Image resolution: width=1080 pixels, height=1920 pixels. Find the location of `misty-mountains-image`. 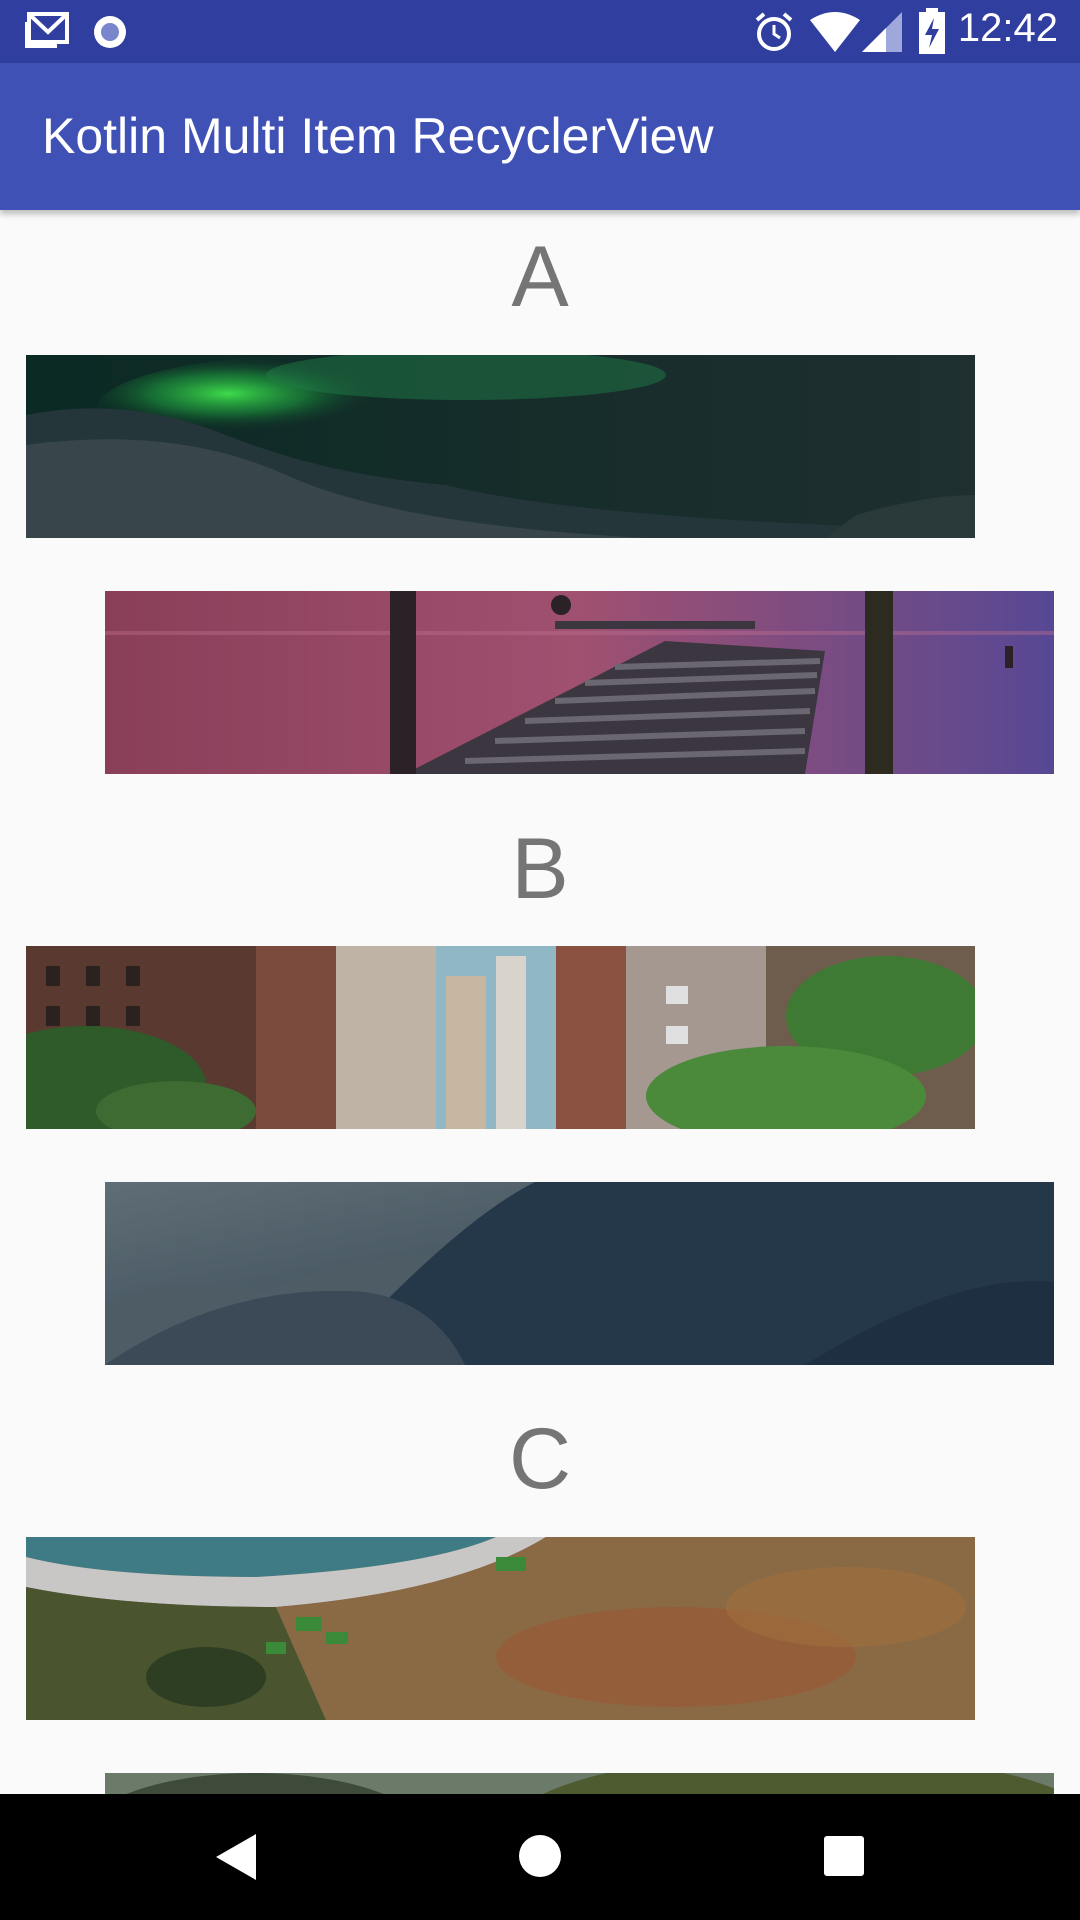

misty-mountains-image is located at coordinates (579, 1273).